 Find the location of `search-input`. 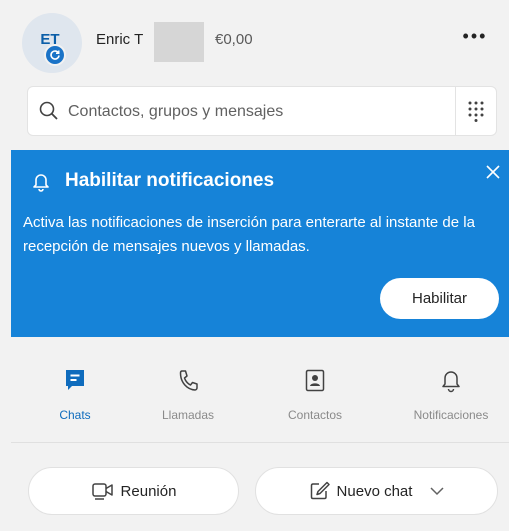

search-input is located at coordinates (268, 112).